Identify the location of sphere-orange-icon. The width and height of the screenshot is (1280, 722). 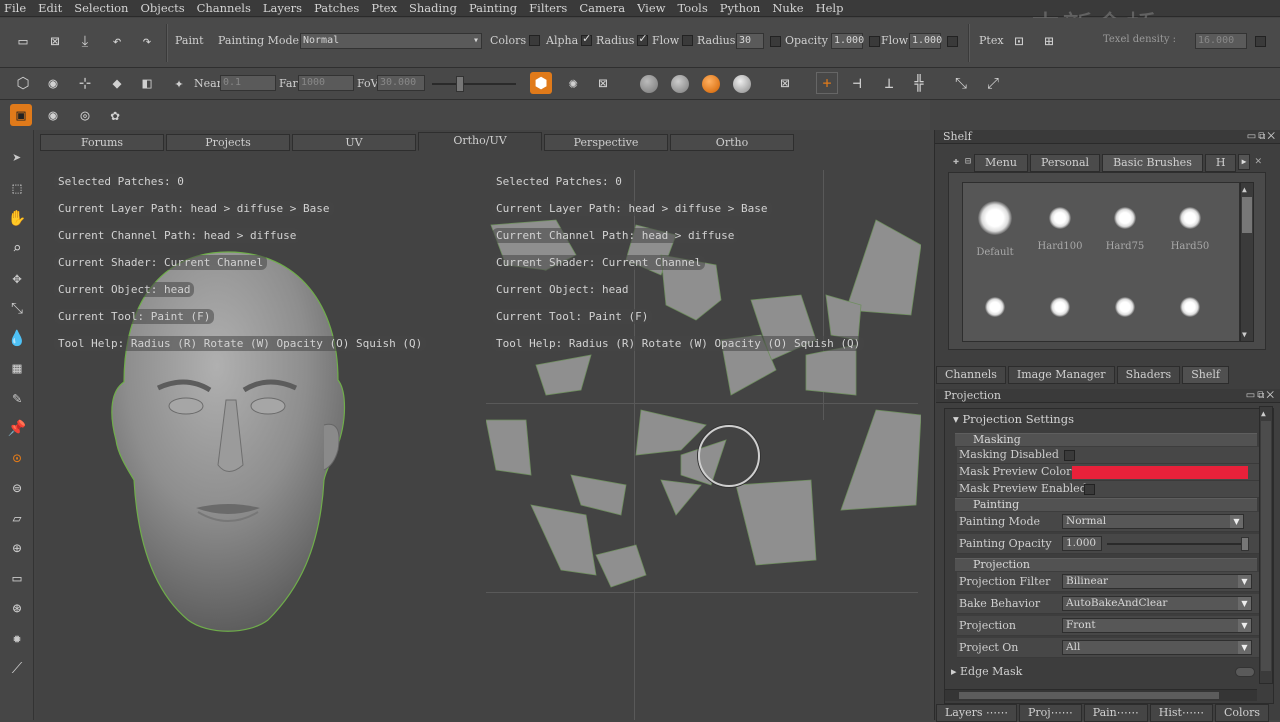
(711, 84).